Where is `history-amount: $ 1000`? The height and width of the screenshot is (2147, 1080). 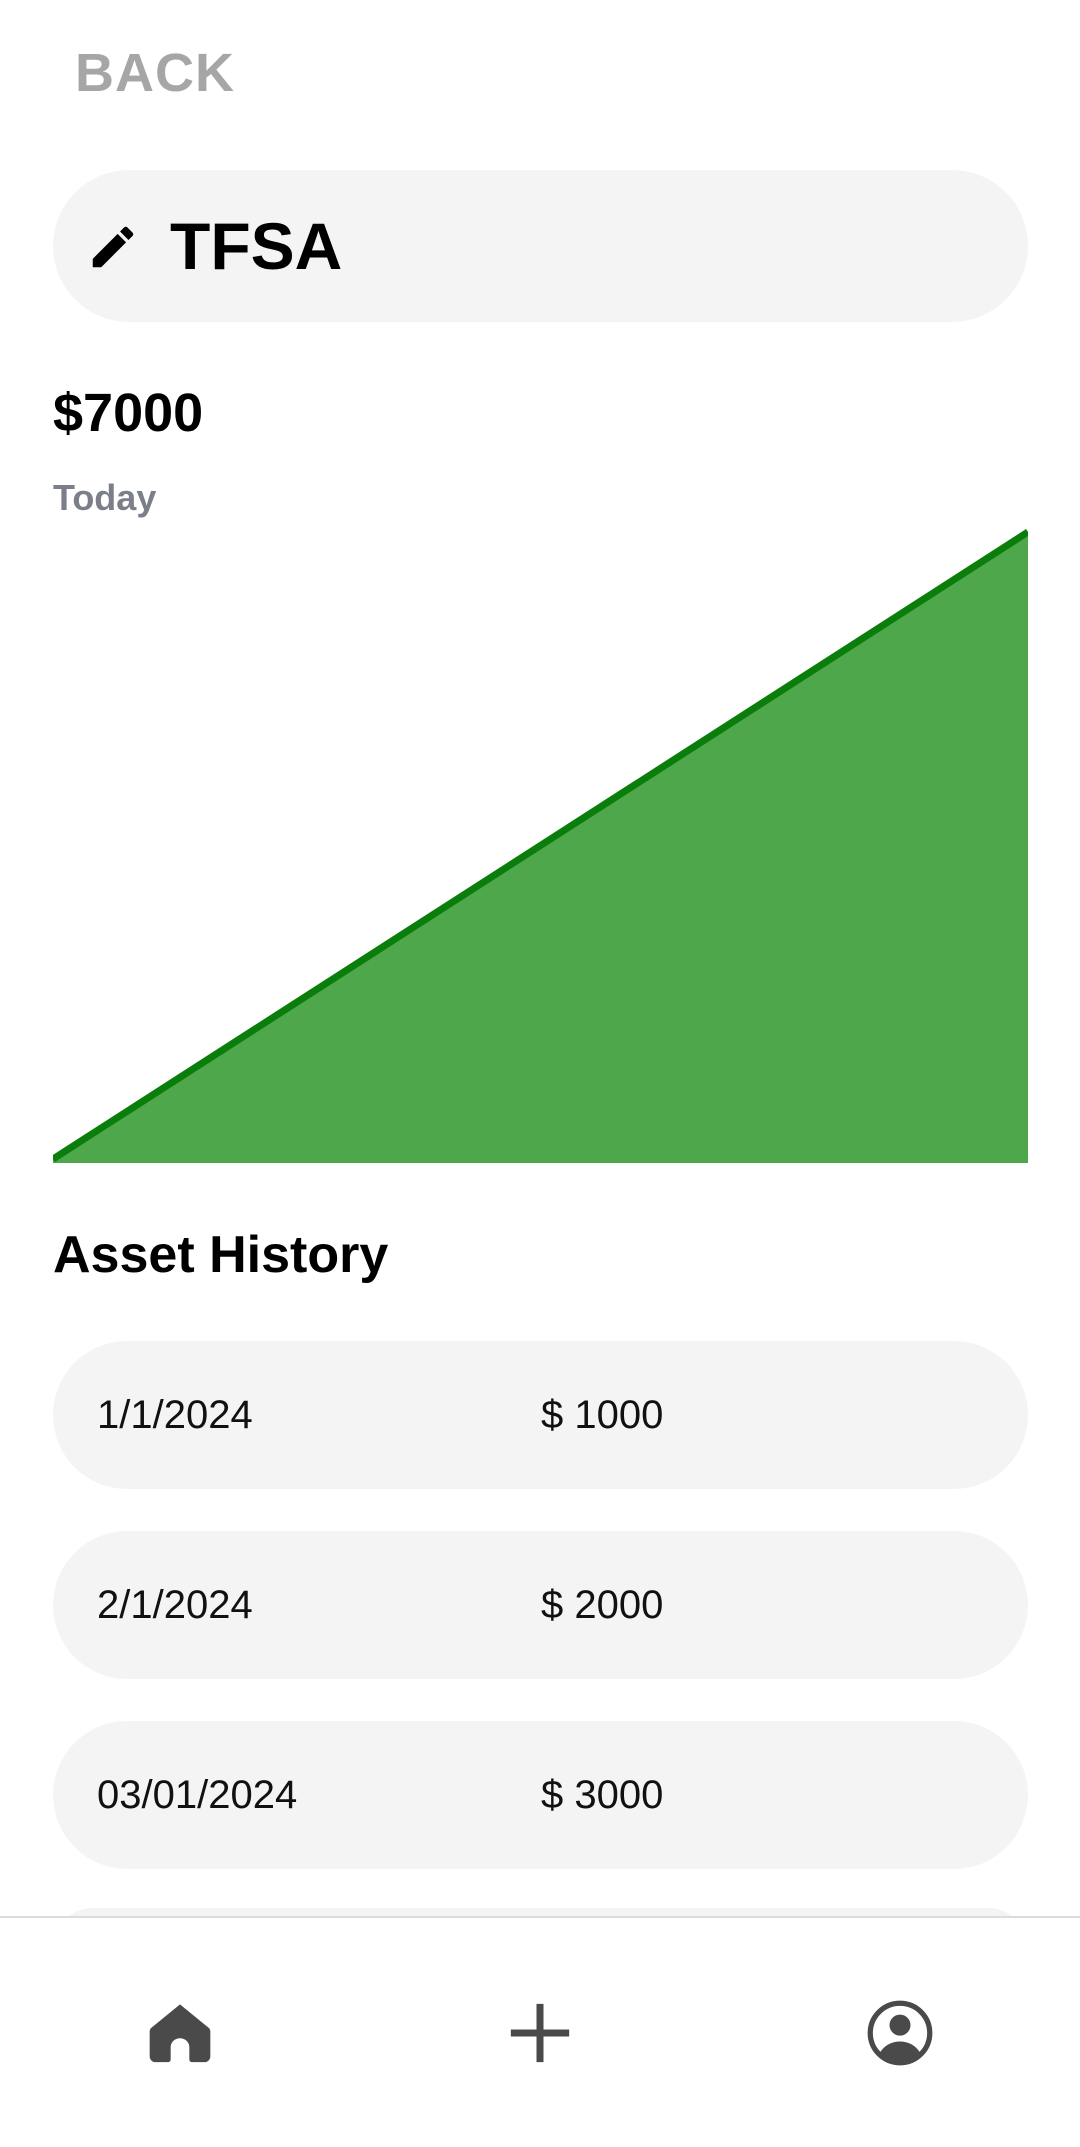
history-amount: $ 1000 is located at coordinates (602, 1415).